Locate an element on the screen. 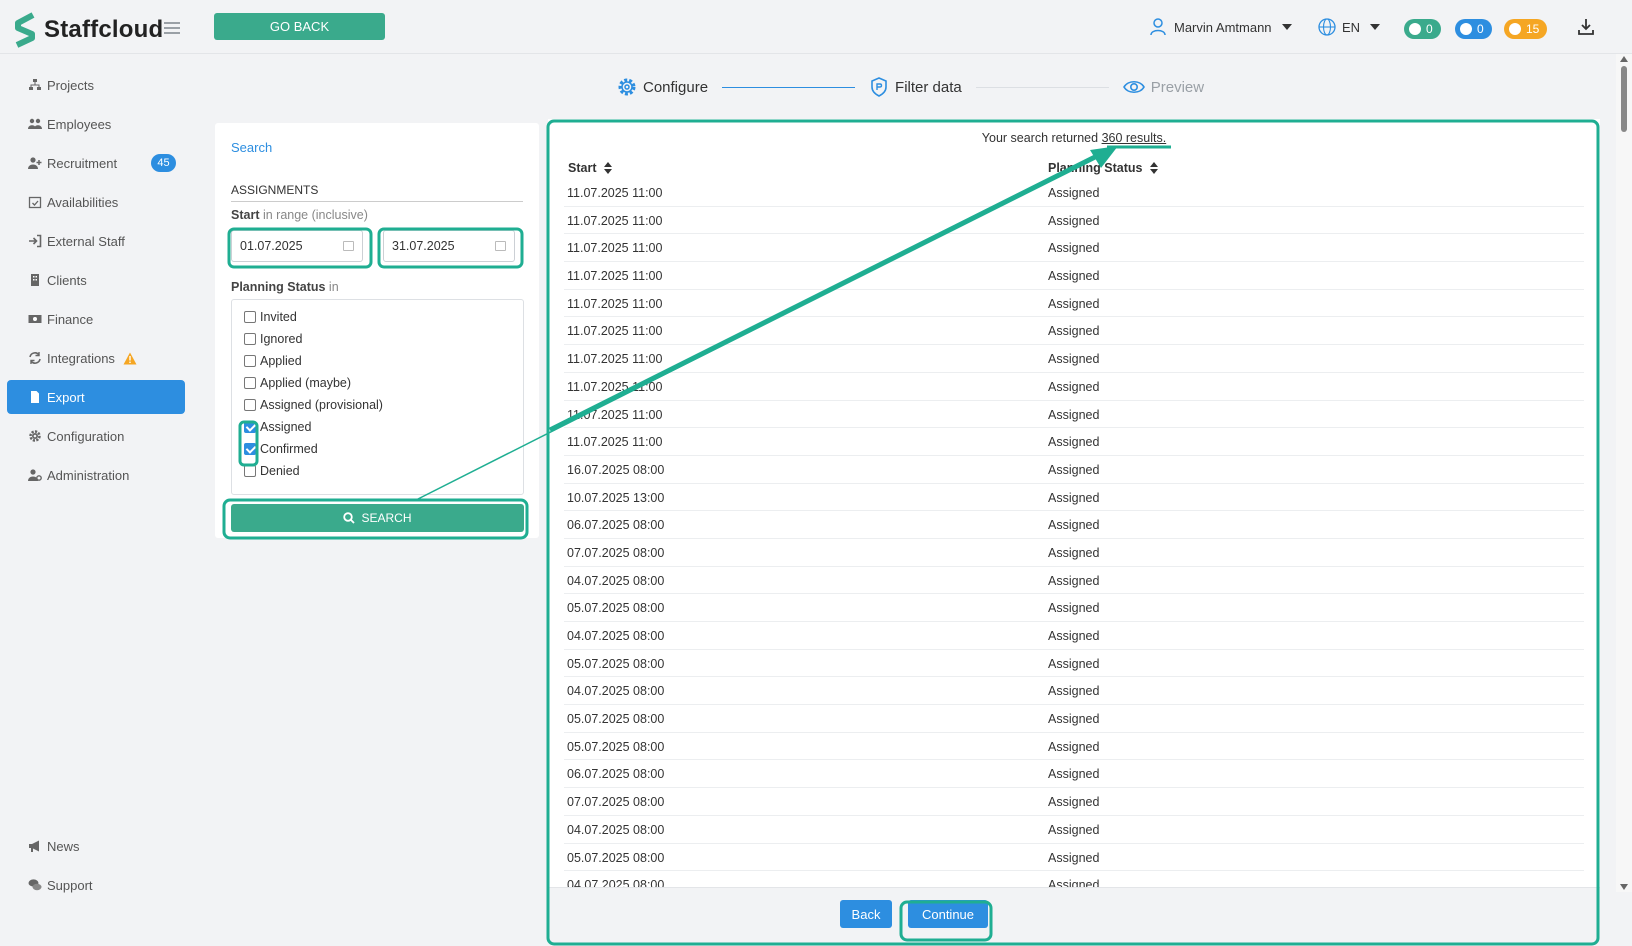 The height and width of the screenshot is (946, 1632). sidebar-item-integrations: Integrations is located at coordinates (96, 358).